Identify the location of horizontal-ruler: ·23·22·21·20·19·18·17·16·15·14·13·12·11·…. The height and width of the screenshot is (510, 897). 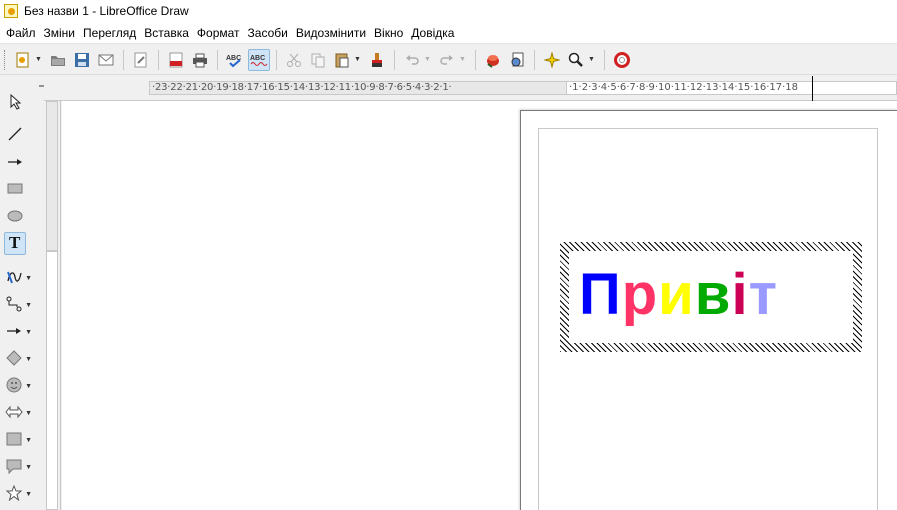
(470, 88).